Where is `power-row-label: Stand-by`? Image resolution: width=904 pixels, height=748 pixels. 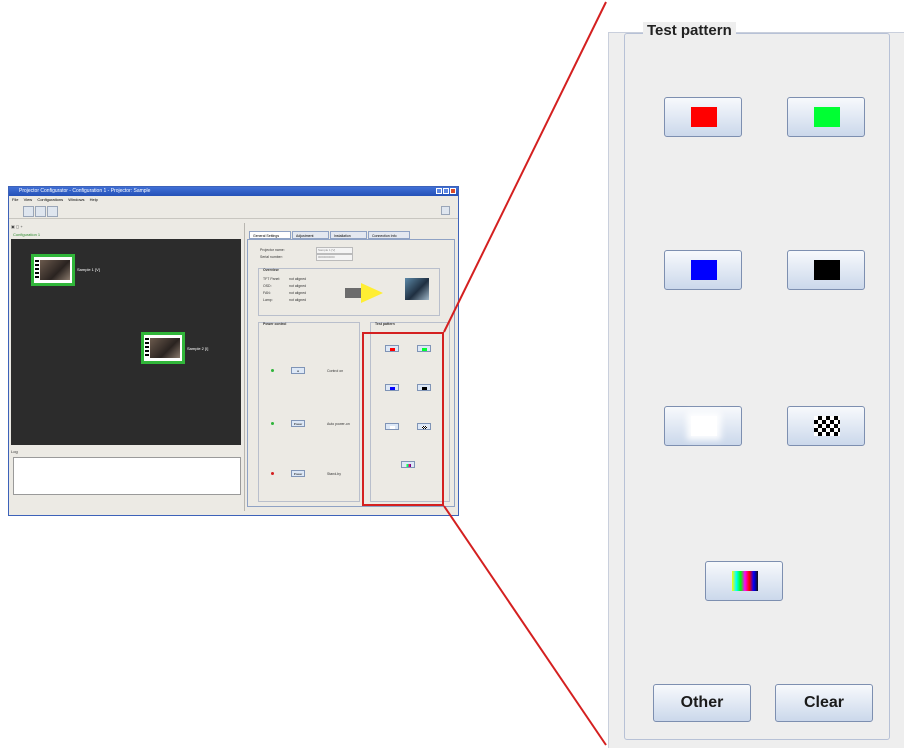 power-row-label: Stand-by is located at coordinates (334, 474).